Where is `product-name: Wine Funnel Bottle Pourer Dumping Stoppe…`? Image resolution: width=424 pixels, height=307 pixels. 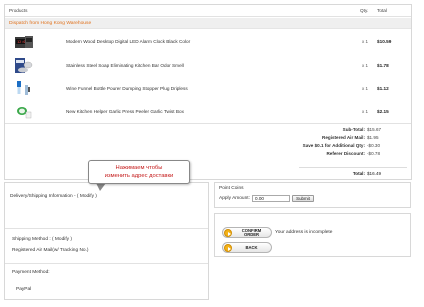 product-name: Wine Funnel Bottle Pourer Dumping Stoppe… is located at coordinates (127, 88).